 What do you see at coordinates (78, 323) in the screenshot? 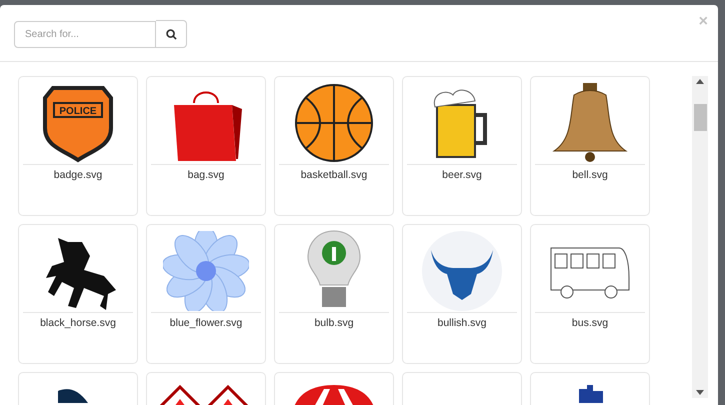
I see `file-name: black_horse.svg` at bounding box center [78, 323].